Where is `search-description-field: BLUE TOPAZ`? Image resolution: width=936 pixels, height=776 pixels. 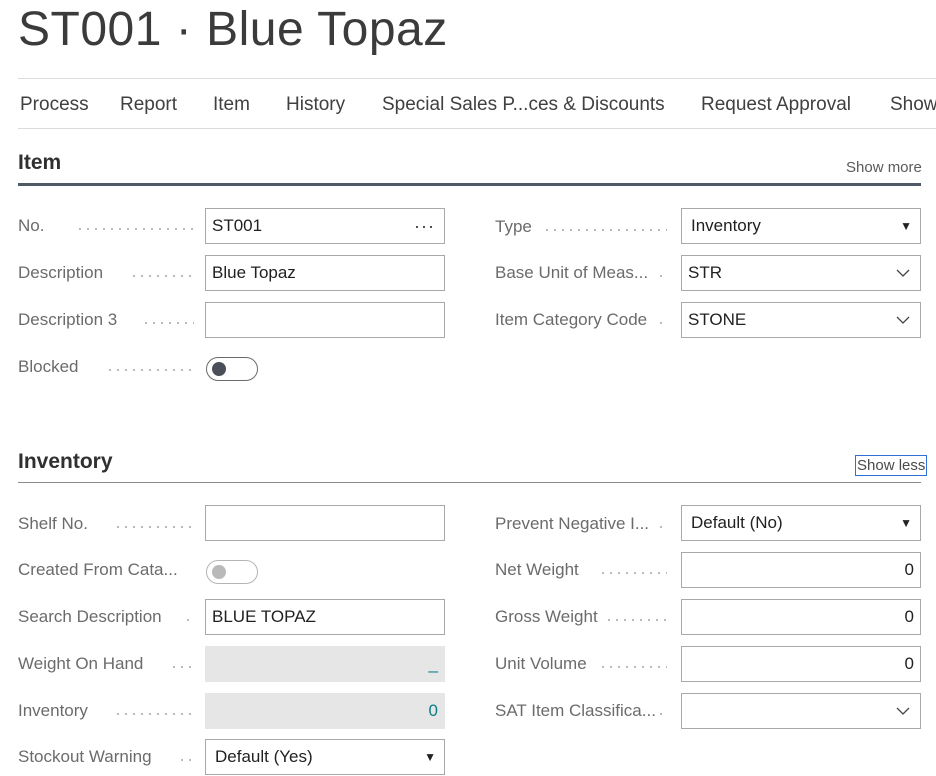
search-description-field: BLUE TOPAZ is located at coordinates (325, 617).